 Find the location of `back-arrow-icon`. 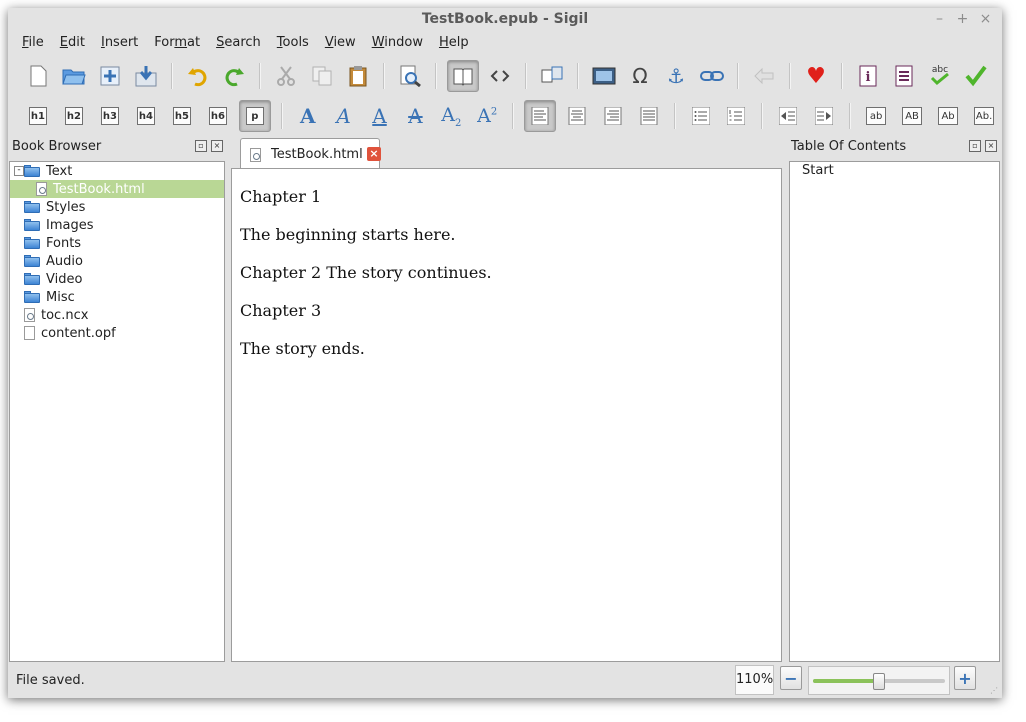

back-arrow-icon is located at coordinates (764, 76).